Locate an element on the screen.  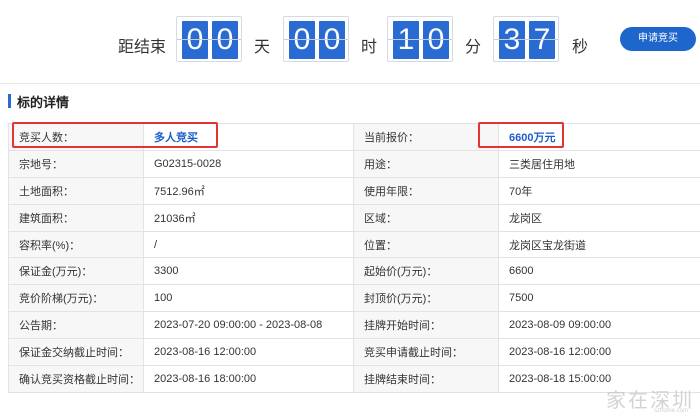
field-value: 2023-08-16 18:00:00 is located at coordinates (248, 379).